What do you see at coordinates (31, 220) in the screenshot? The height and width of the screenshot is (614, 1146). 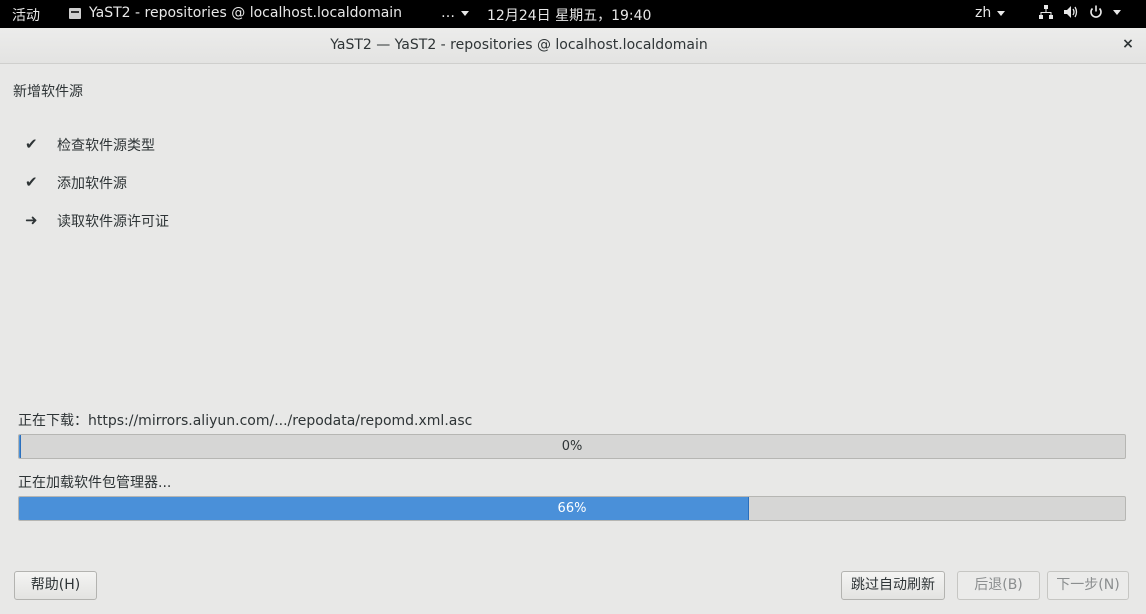 I see `arrow-right-icon: ➜` at bounding box center [31, 220].